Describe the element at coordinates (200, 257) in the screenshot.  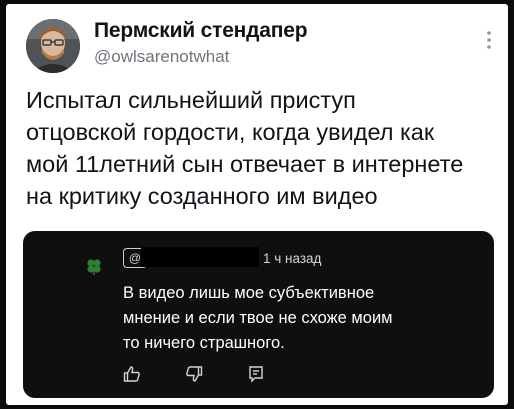
I see `censor-bar` at that location.